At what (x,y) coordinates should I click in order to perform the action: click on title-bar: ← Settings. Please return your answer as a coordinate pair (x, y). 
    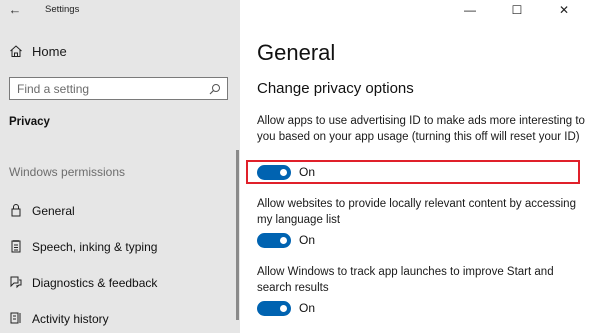
    Looking at the image, I should click on (120, 11).